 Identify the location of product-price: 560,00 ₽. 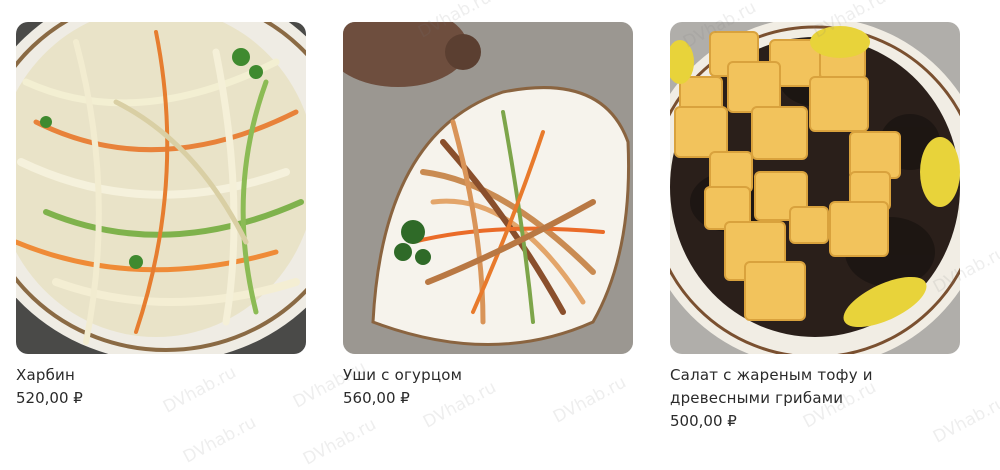
(376, 398).